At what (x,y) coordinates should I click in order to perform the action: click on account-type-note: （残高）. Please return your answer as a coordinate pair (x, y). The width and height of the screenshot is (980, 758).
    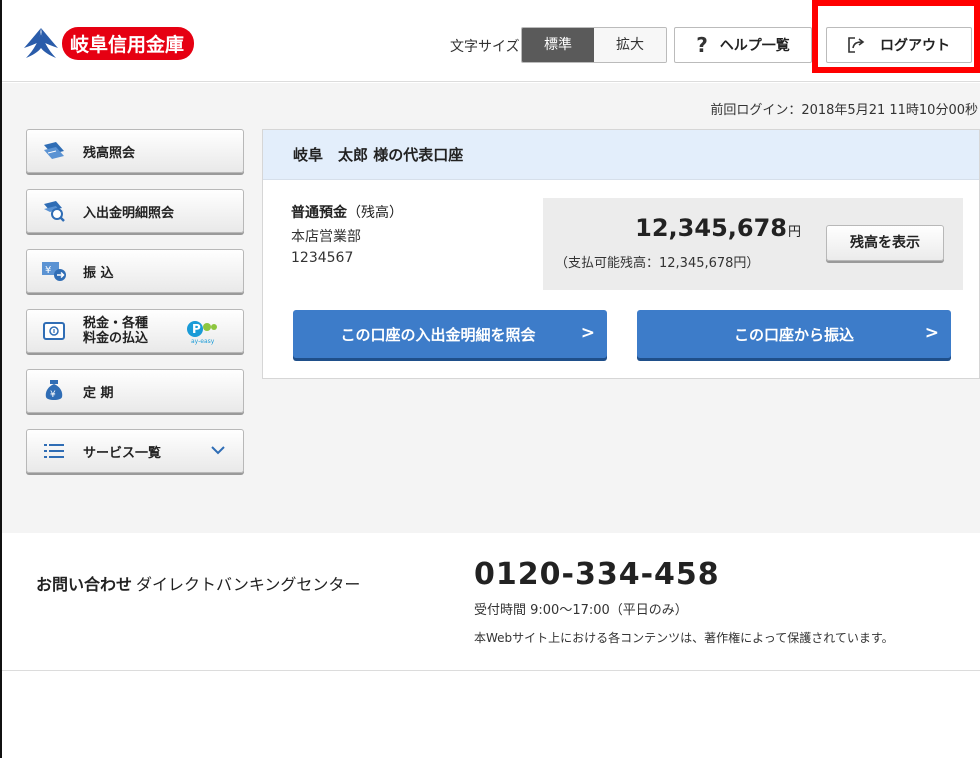
    Looking at the image, I should click on (375, 213).